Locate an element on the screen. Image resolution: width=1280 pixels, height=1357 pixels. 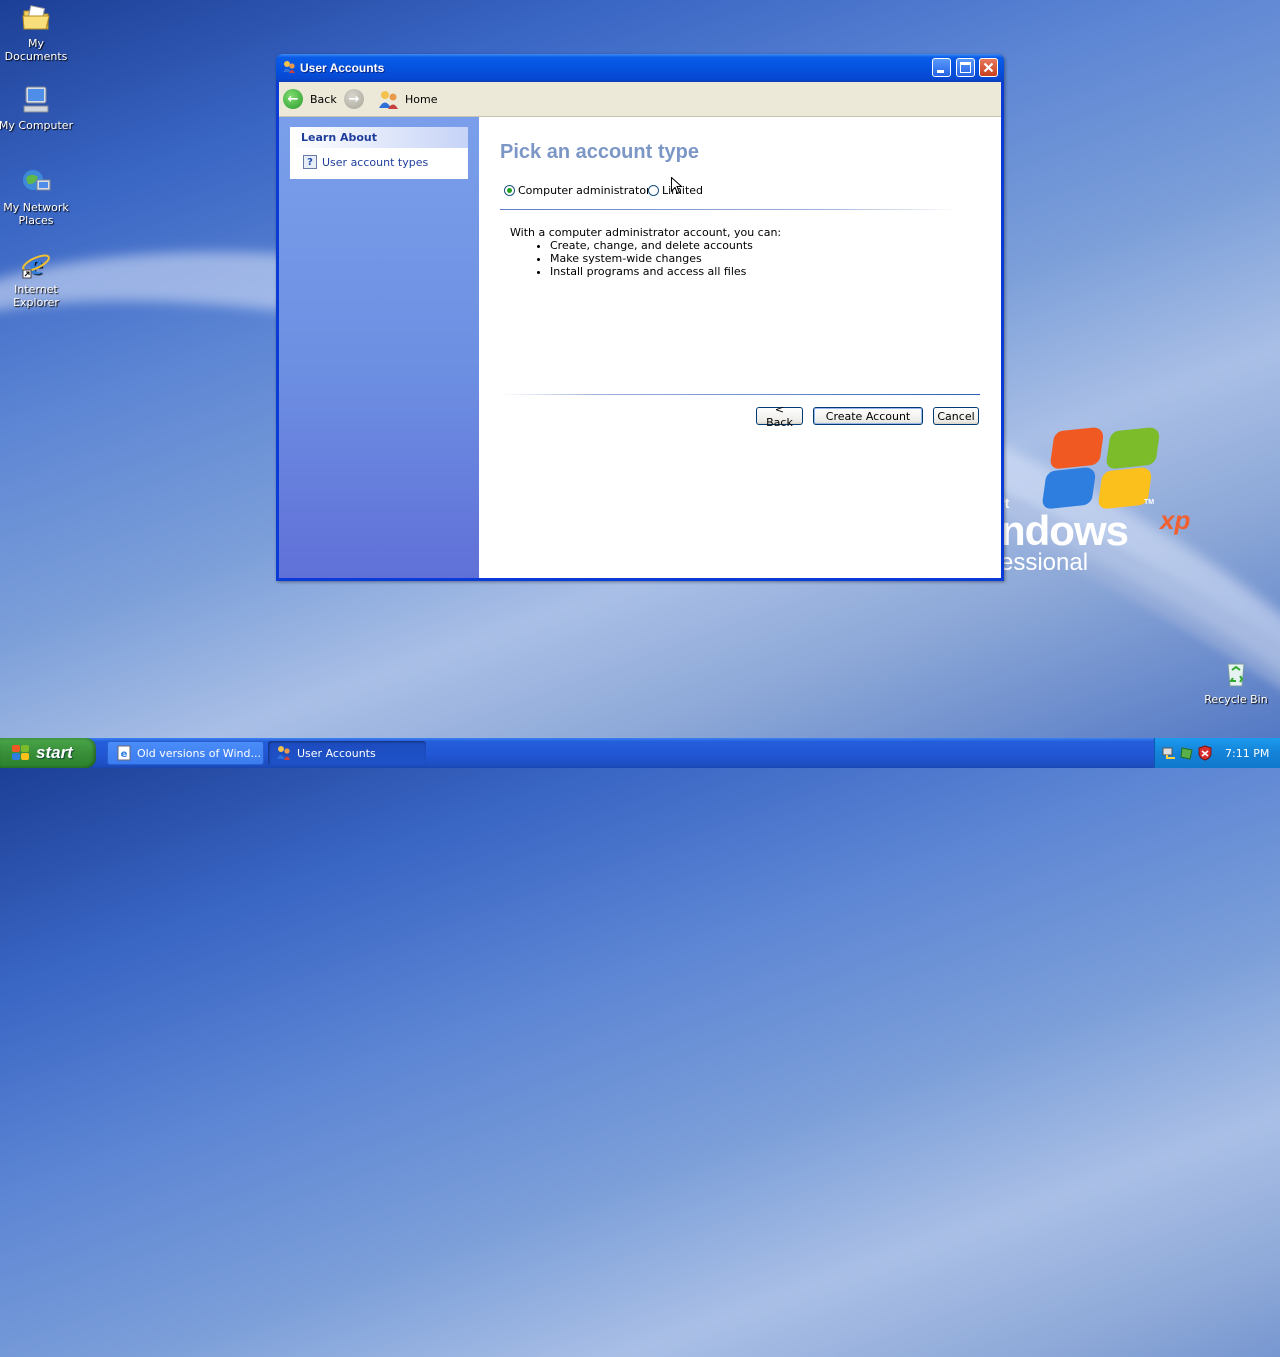
desktop-icon-my-network-places: My Network Places is located at coordinates (38, 196).